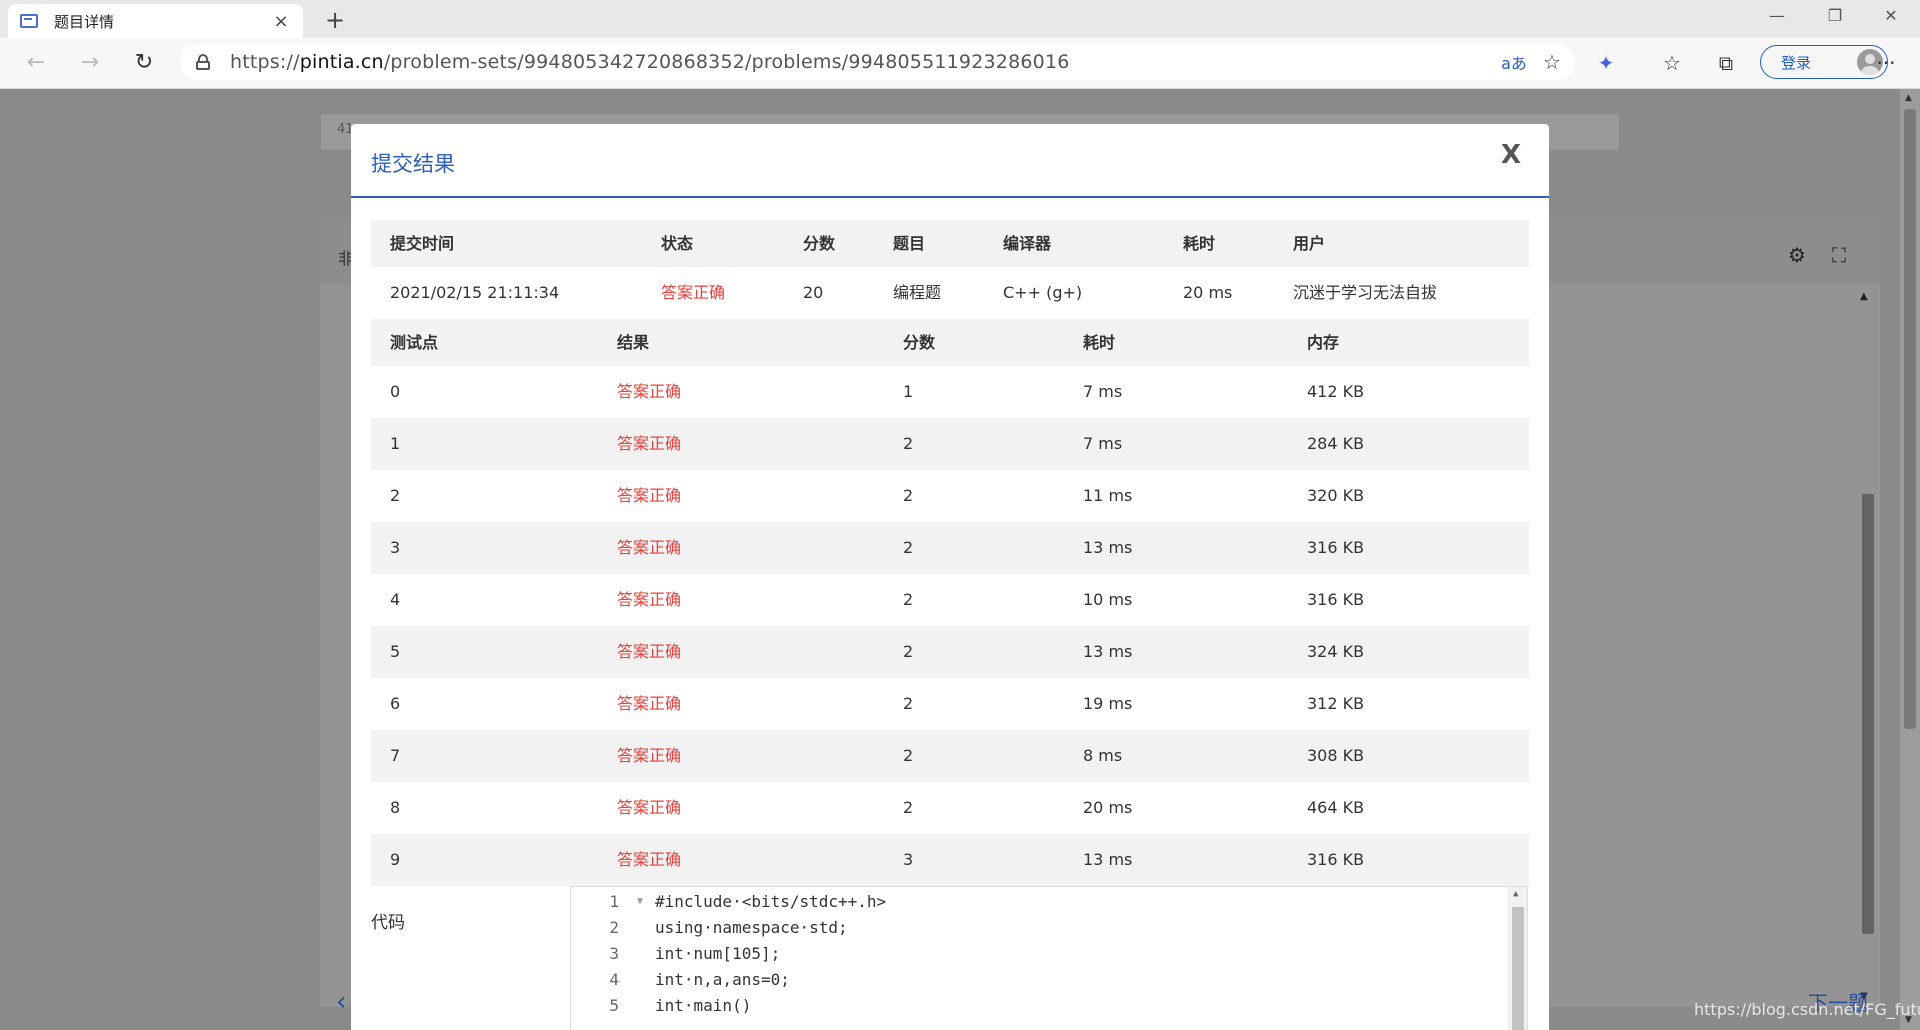  What do you see at coordinates (614, 953) in the screenshot?
I see `line-number: 3` at bounding box center [614, 953].